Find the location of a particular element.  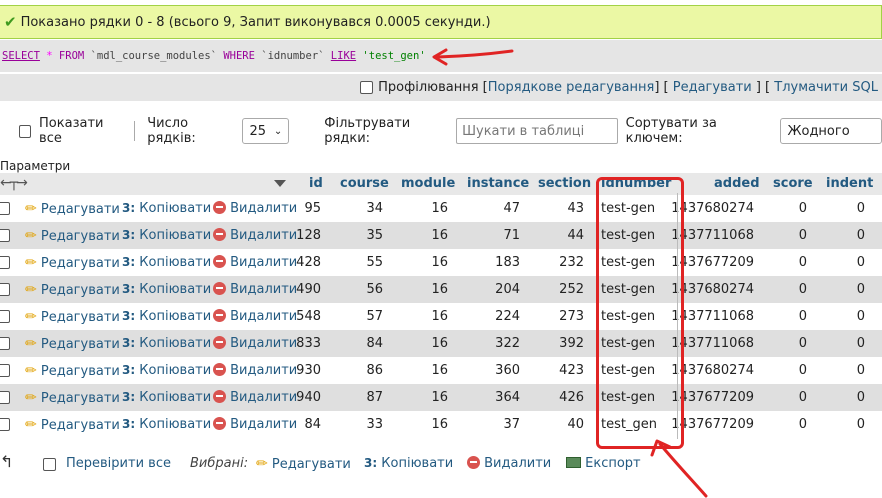

annotation-arrow-sql is located at coordinates (475, 54).